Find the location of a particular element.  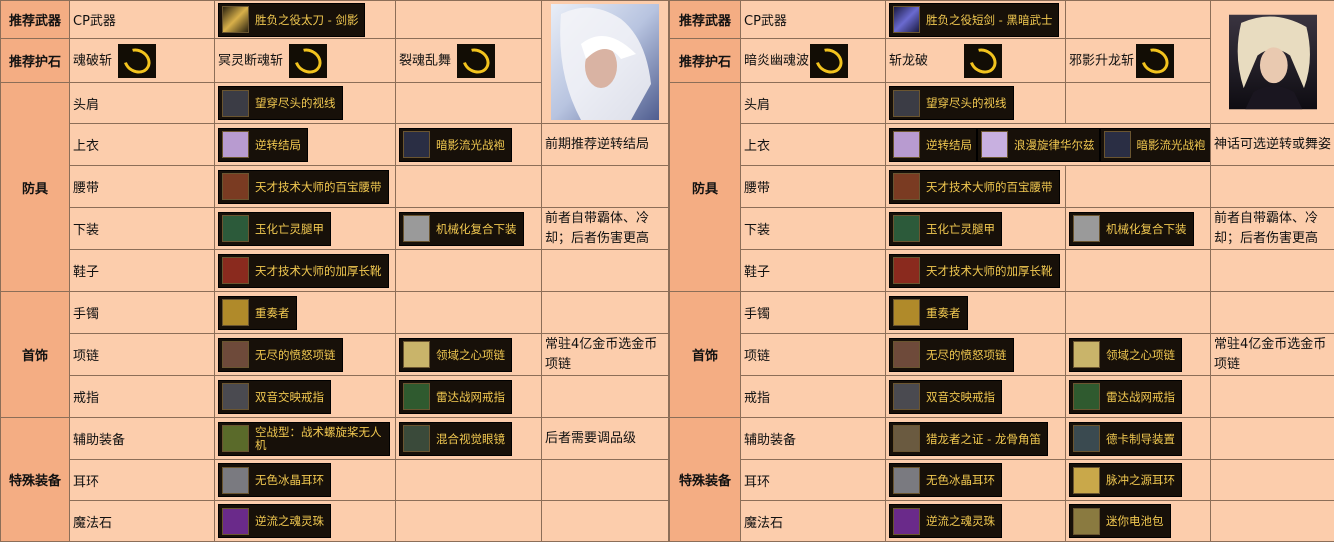

sword-icon is located at coordinates (235, 19).